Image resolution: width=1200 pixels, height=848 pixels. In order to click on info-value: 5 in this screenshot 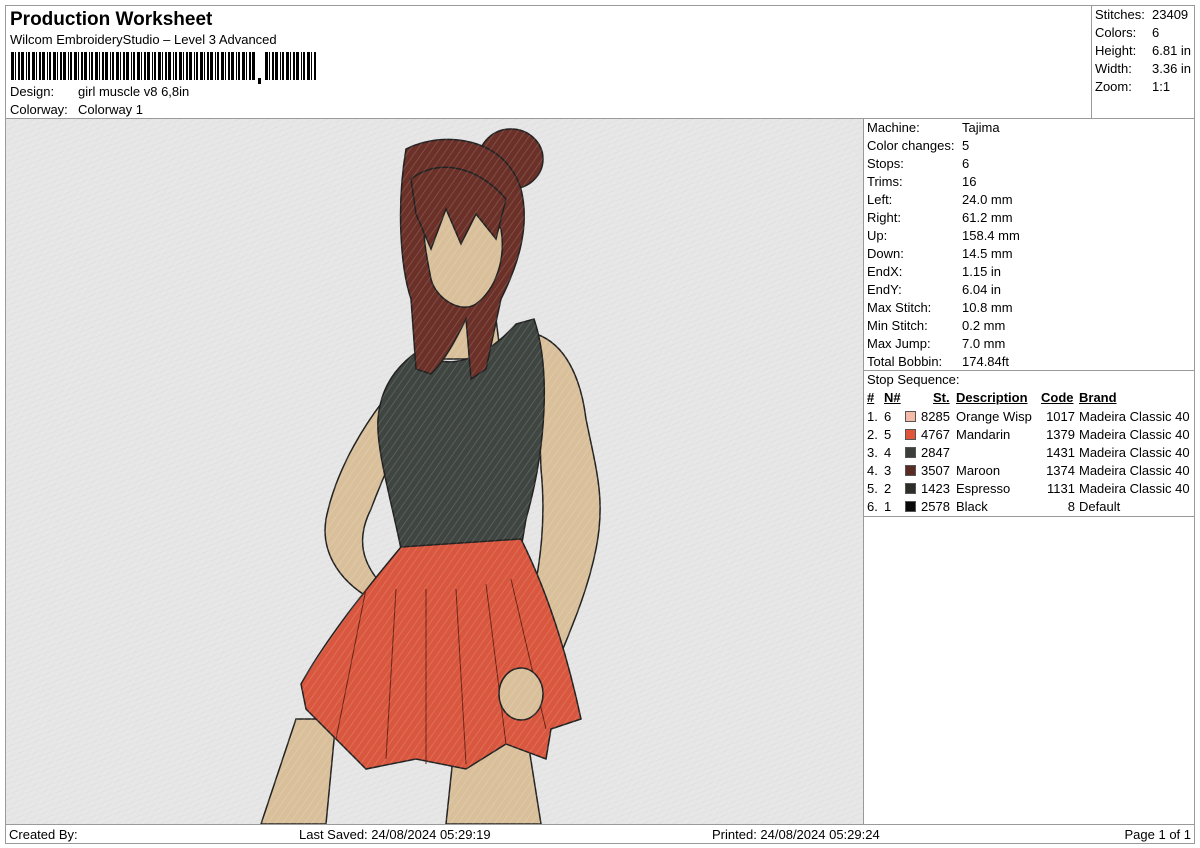, I will do `click(966, 145)`.